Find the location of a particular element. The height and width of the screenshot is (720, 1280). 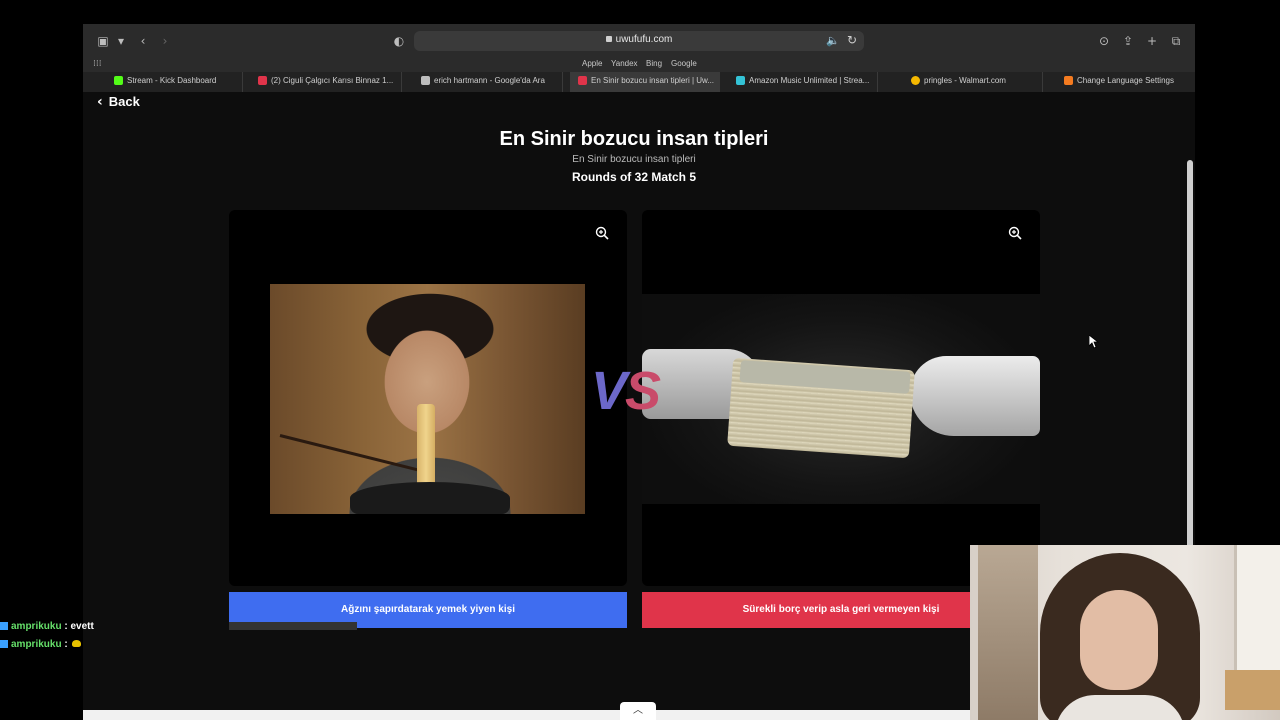

webcam-person-face is located at coordinates (1119, 640).